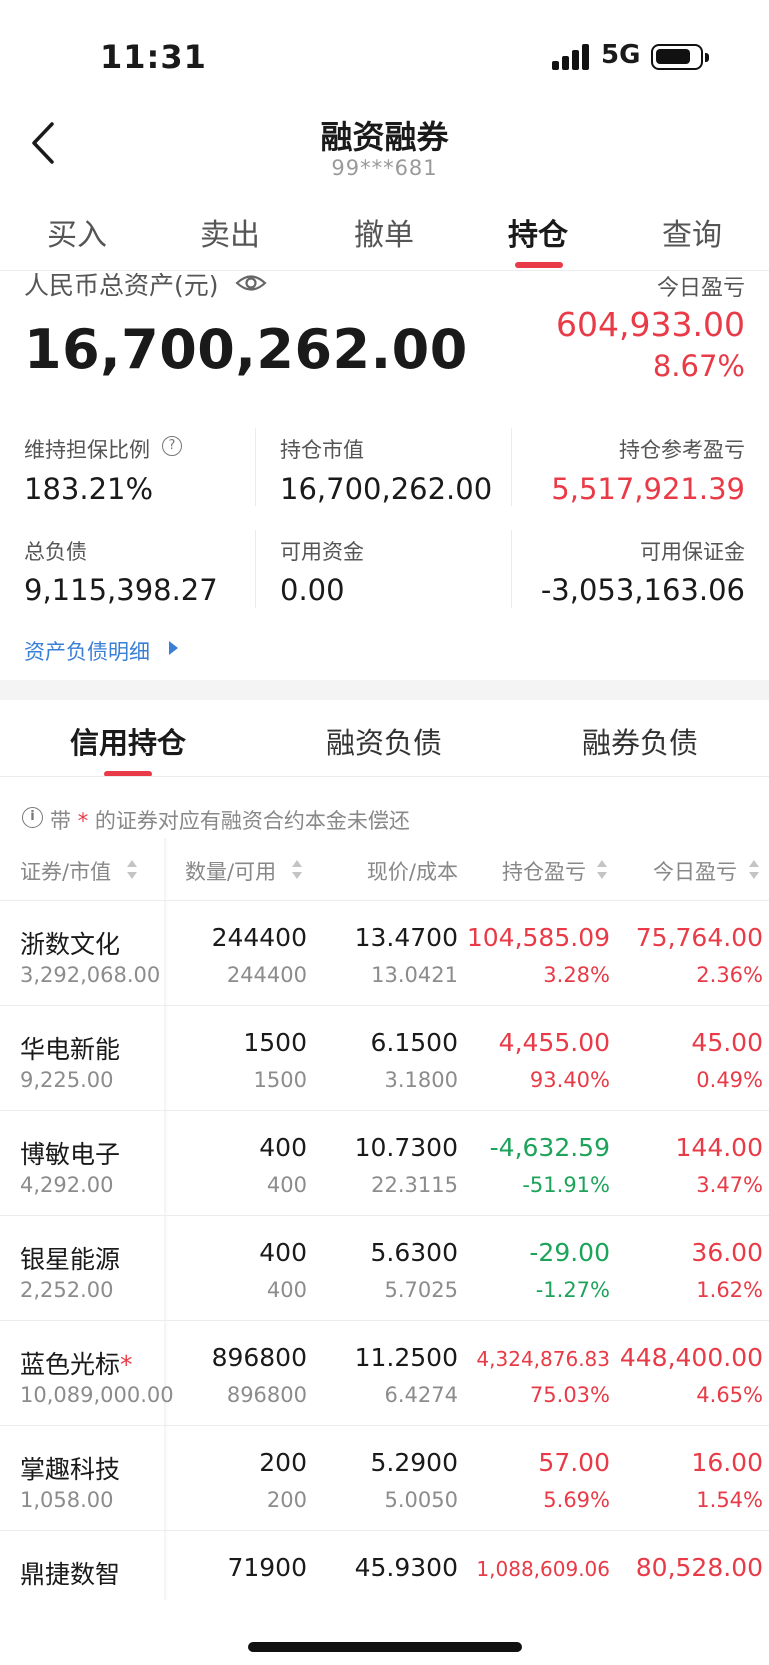 The width and height of the screenshot is (769, 1665). I want to click on top-tab-bar: 买入 卖出 撤单 持仓 查询, so click(384, 235).